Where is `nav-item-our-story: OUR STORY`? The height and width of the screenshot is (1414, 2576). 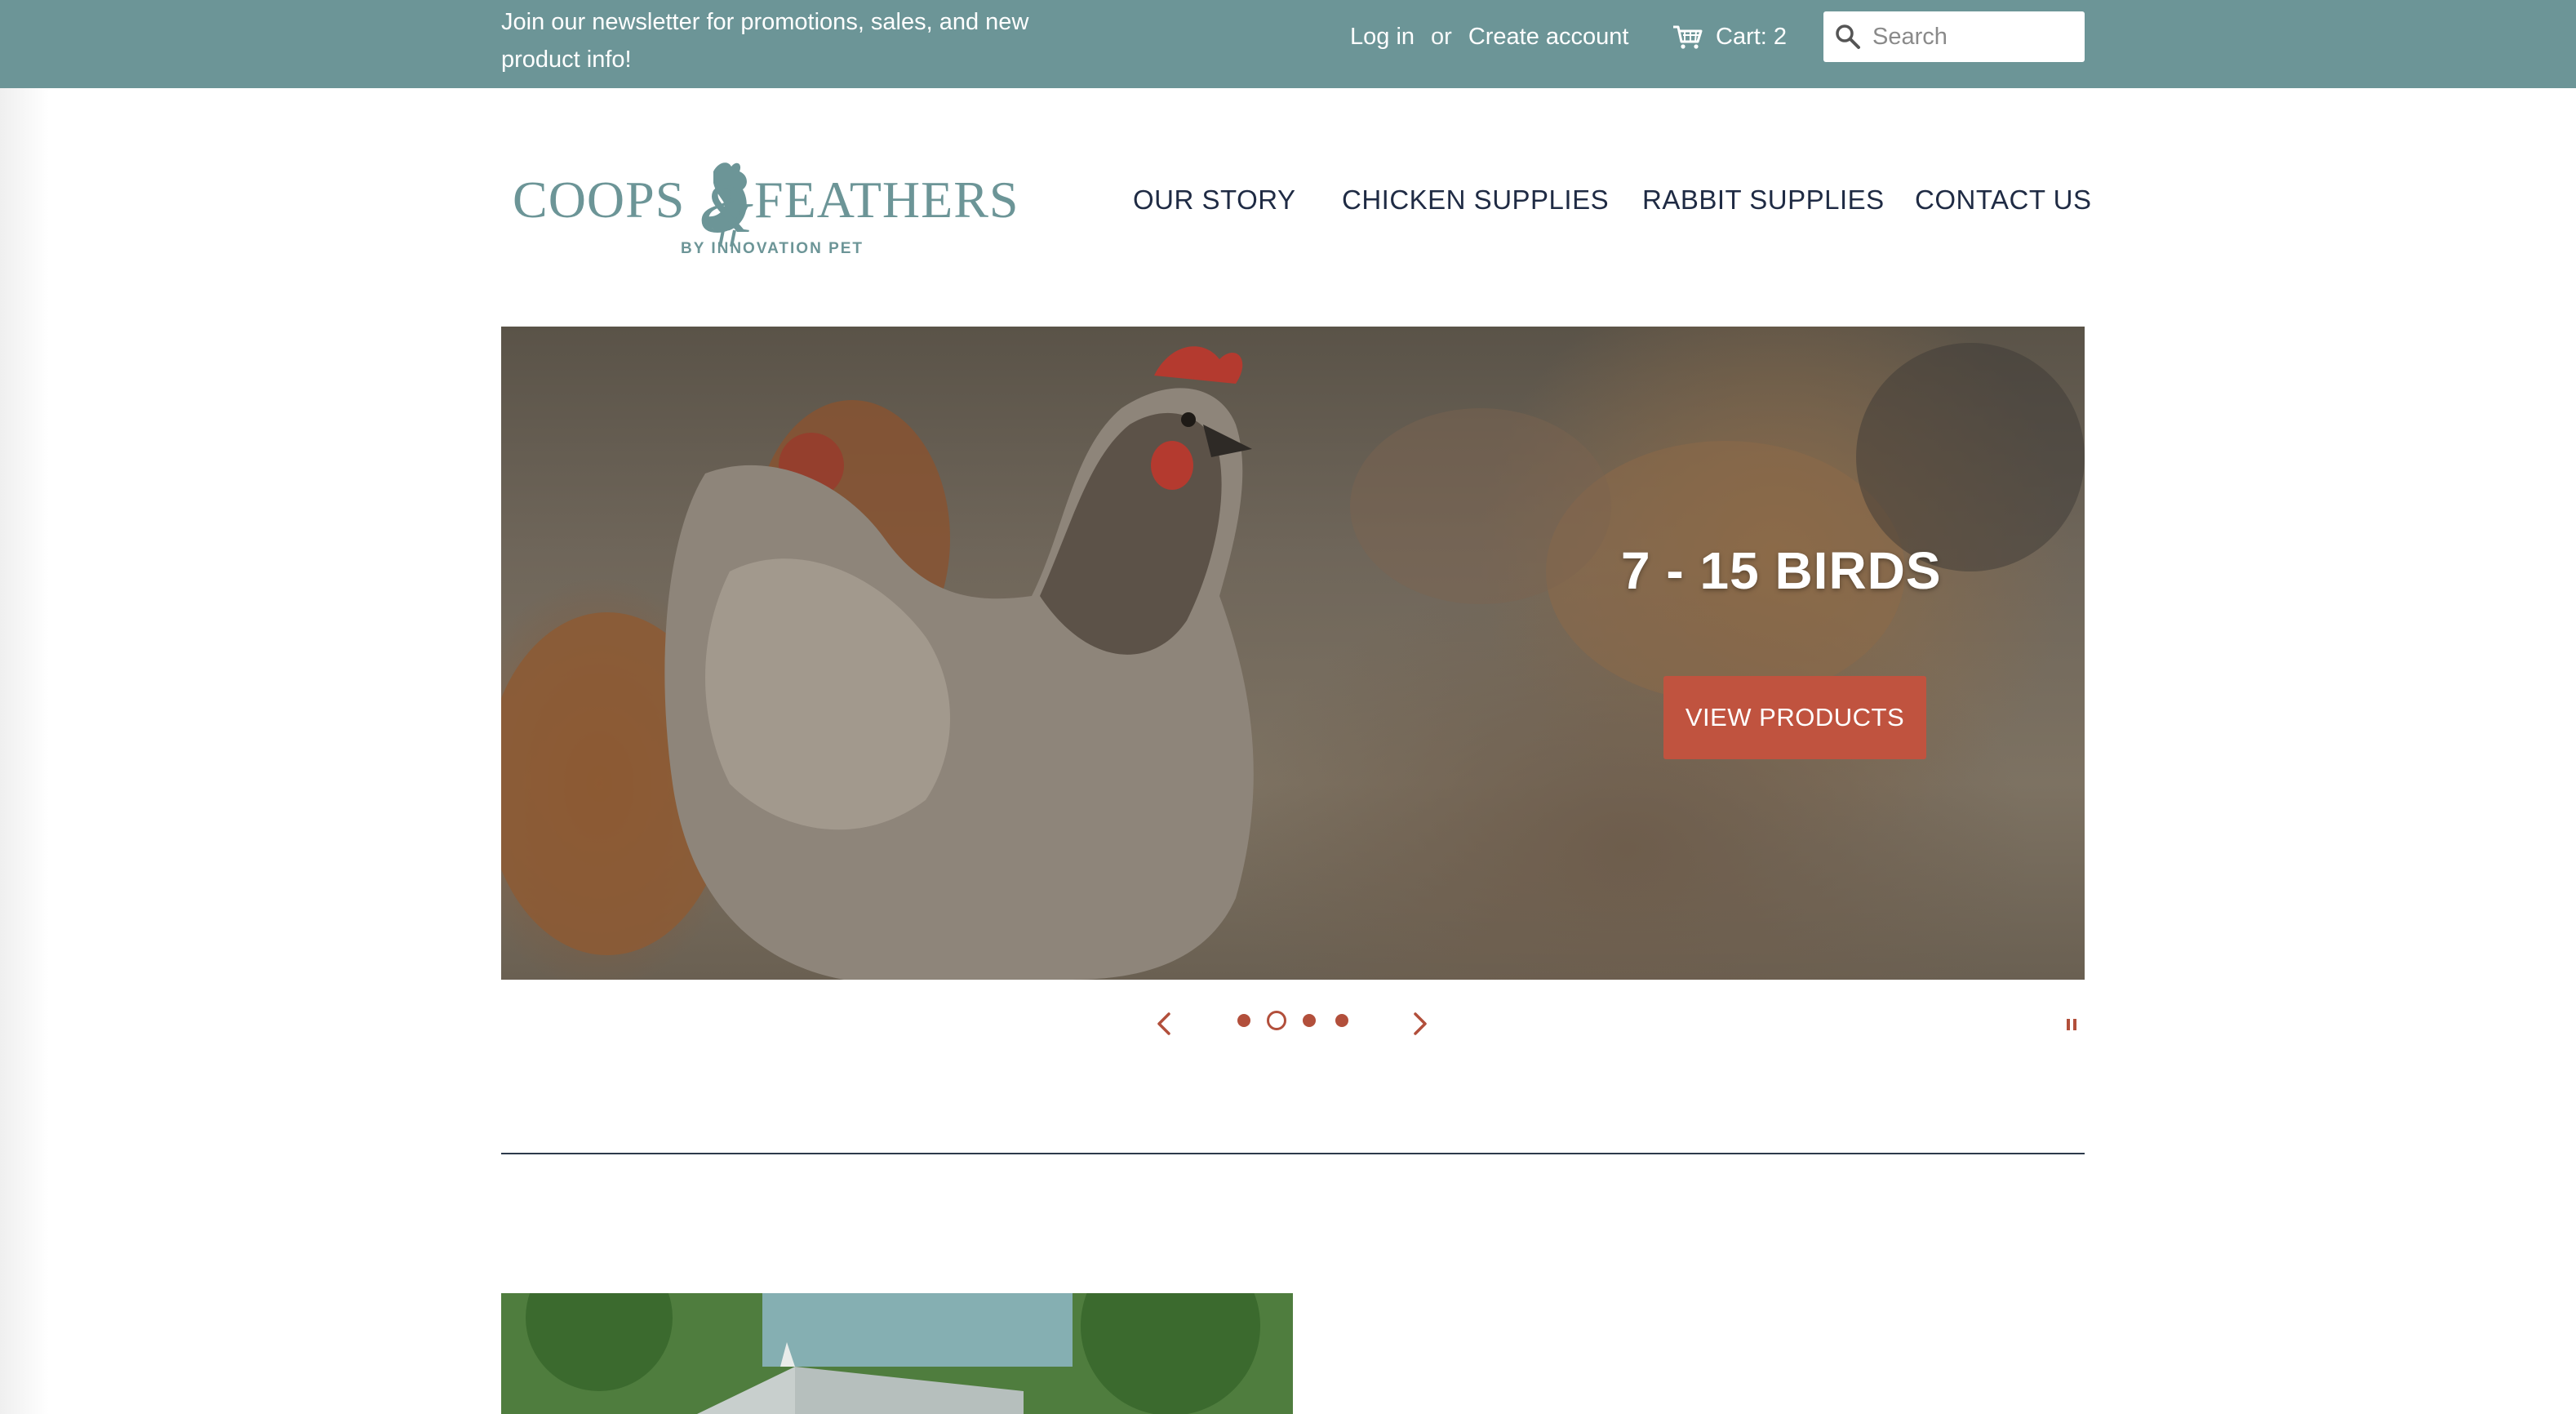
nav-item-our-story: OUR STORY is located at coordinates (1214, 207).